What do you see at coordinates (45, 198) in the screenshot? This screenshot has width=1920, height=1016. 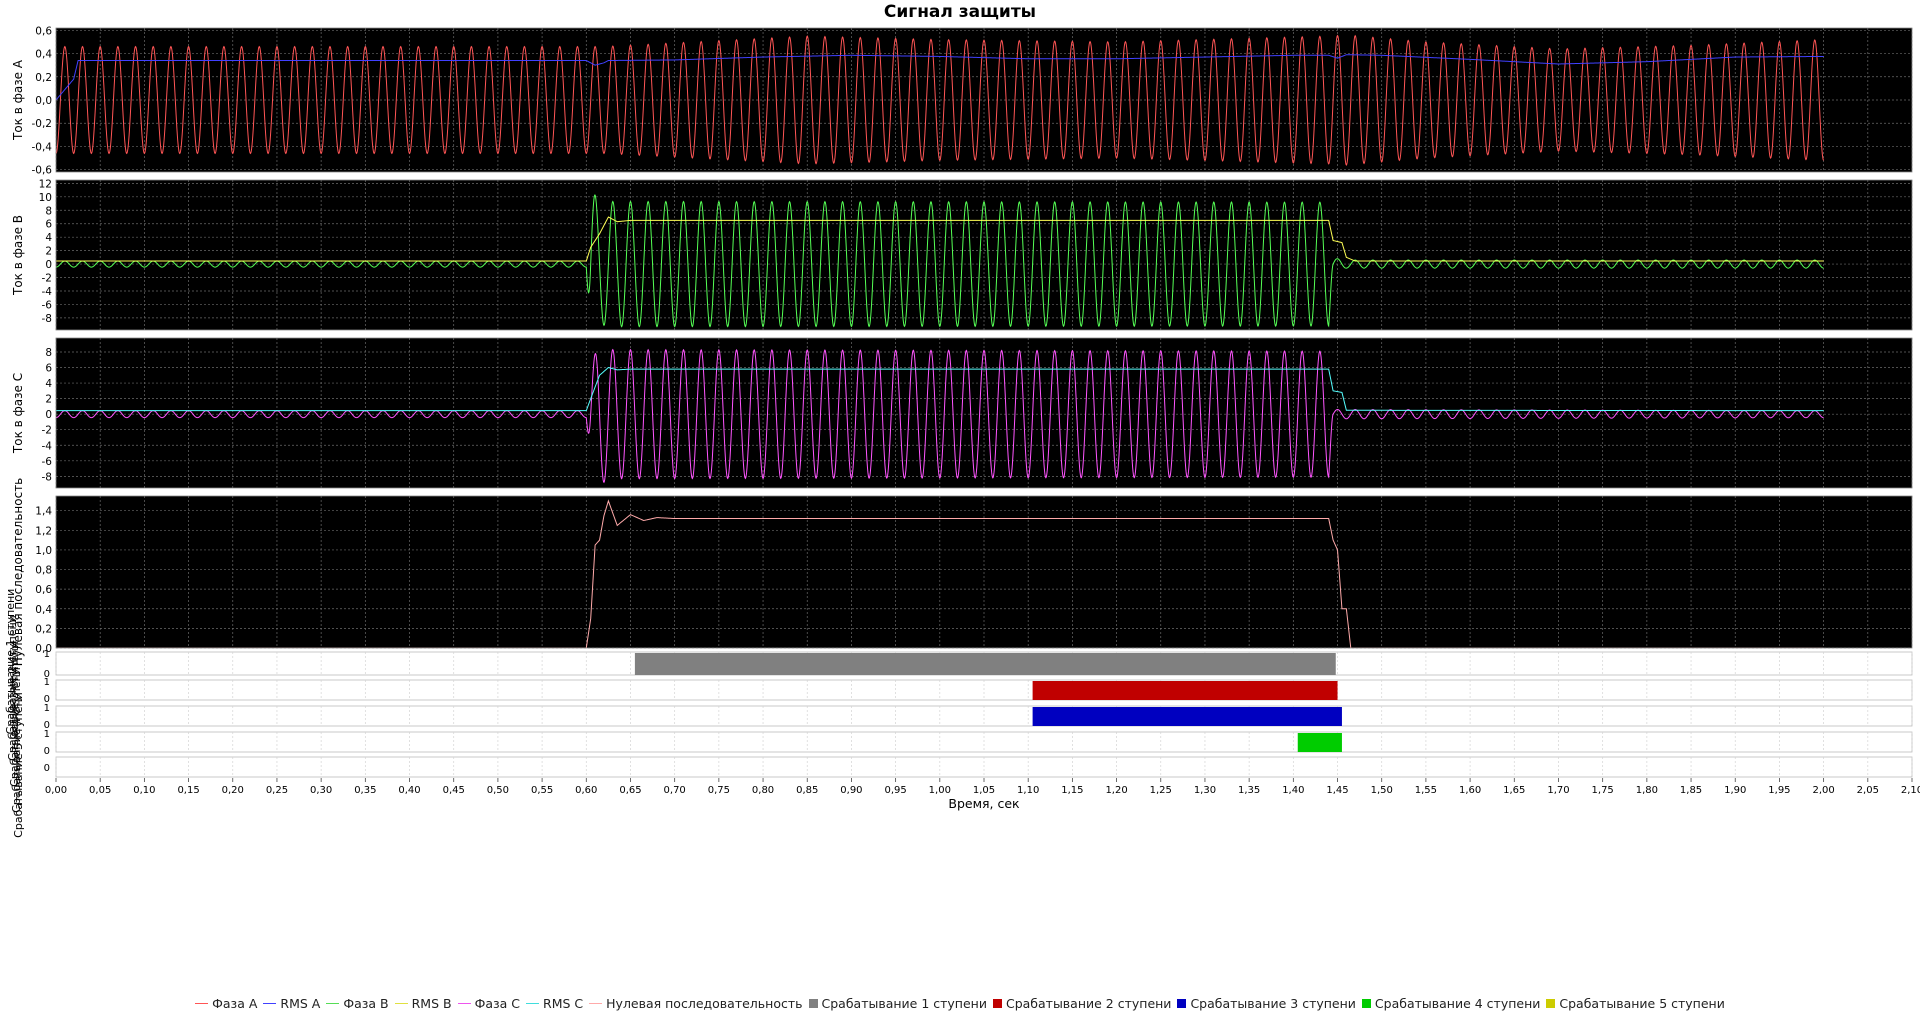 I see `y-tick-label: 10` at bounding box center [45, 198].